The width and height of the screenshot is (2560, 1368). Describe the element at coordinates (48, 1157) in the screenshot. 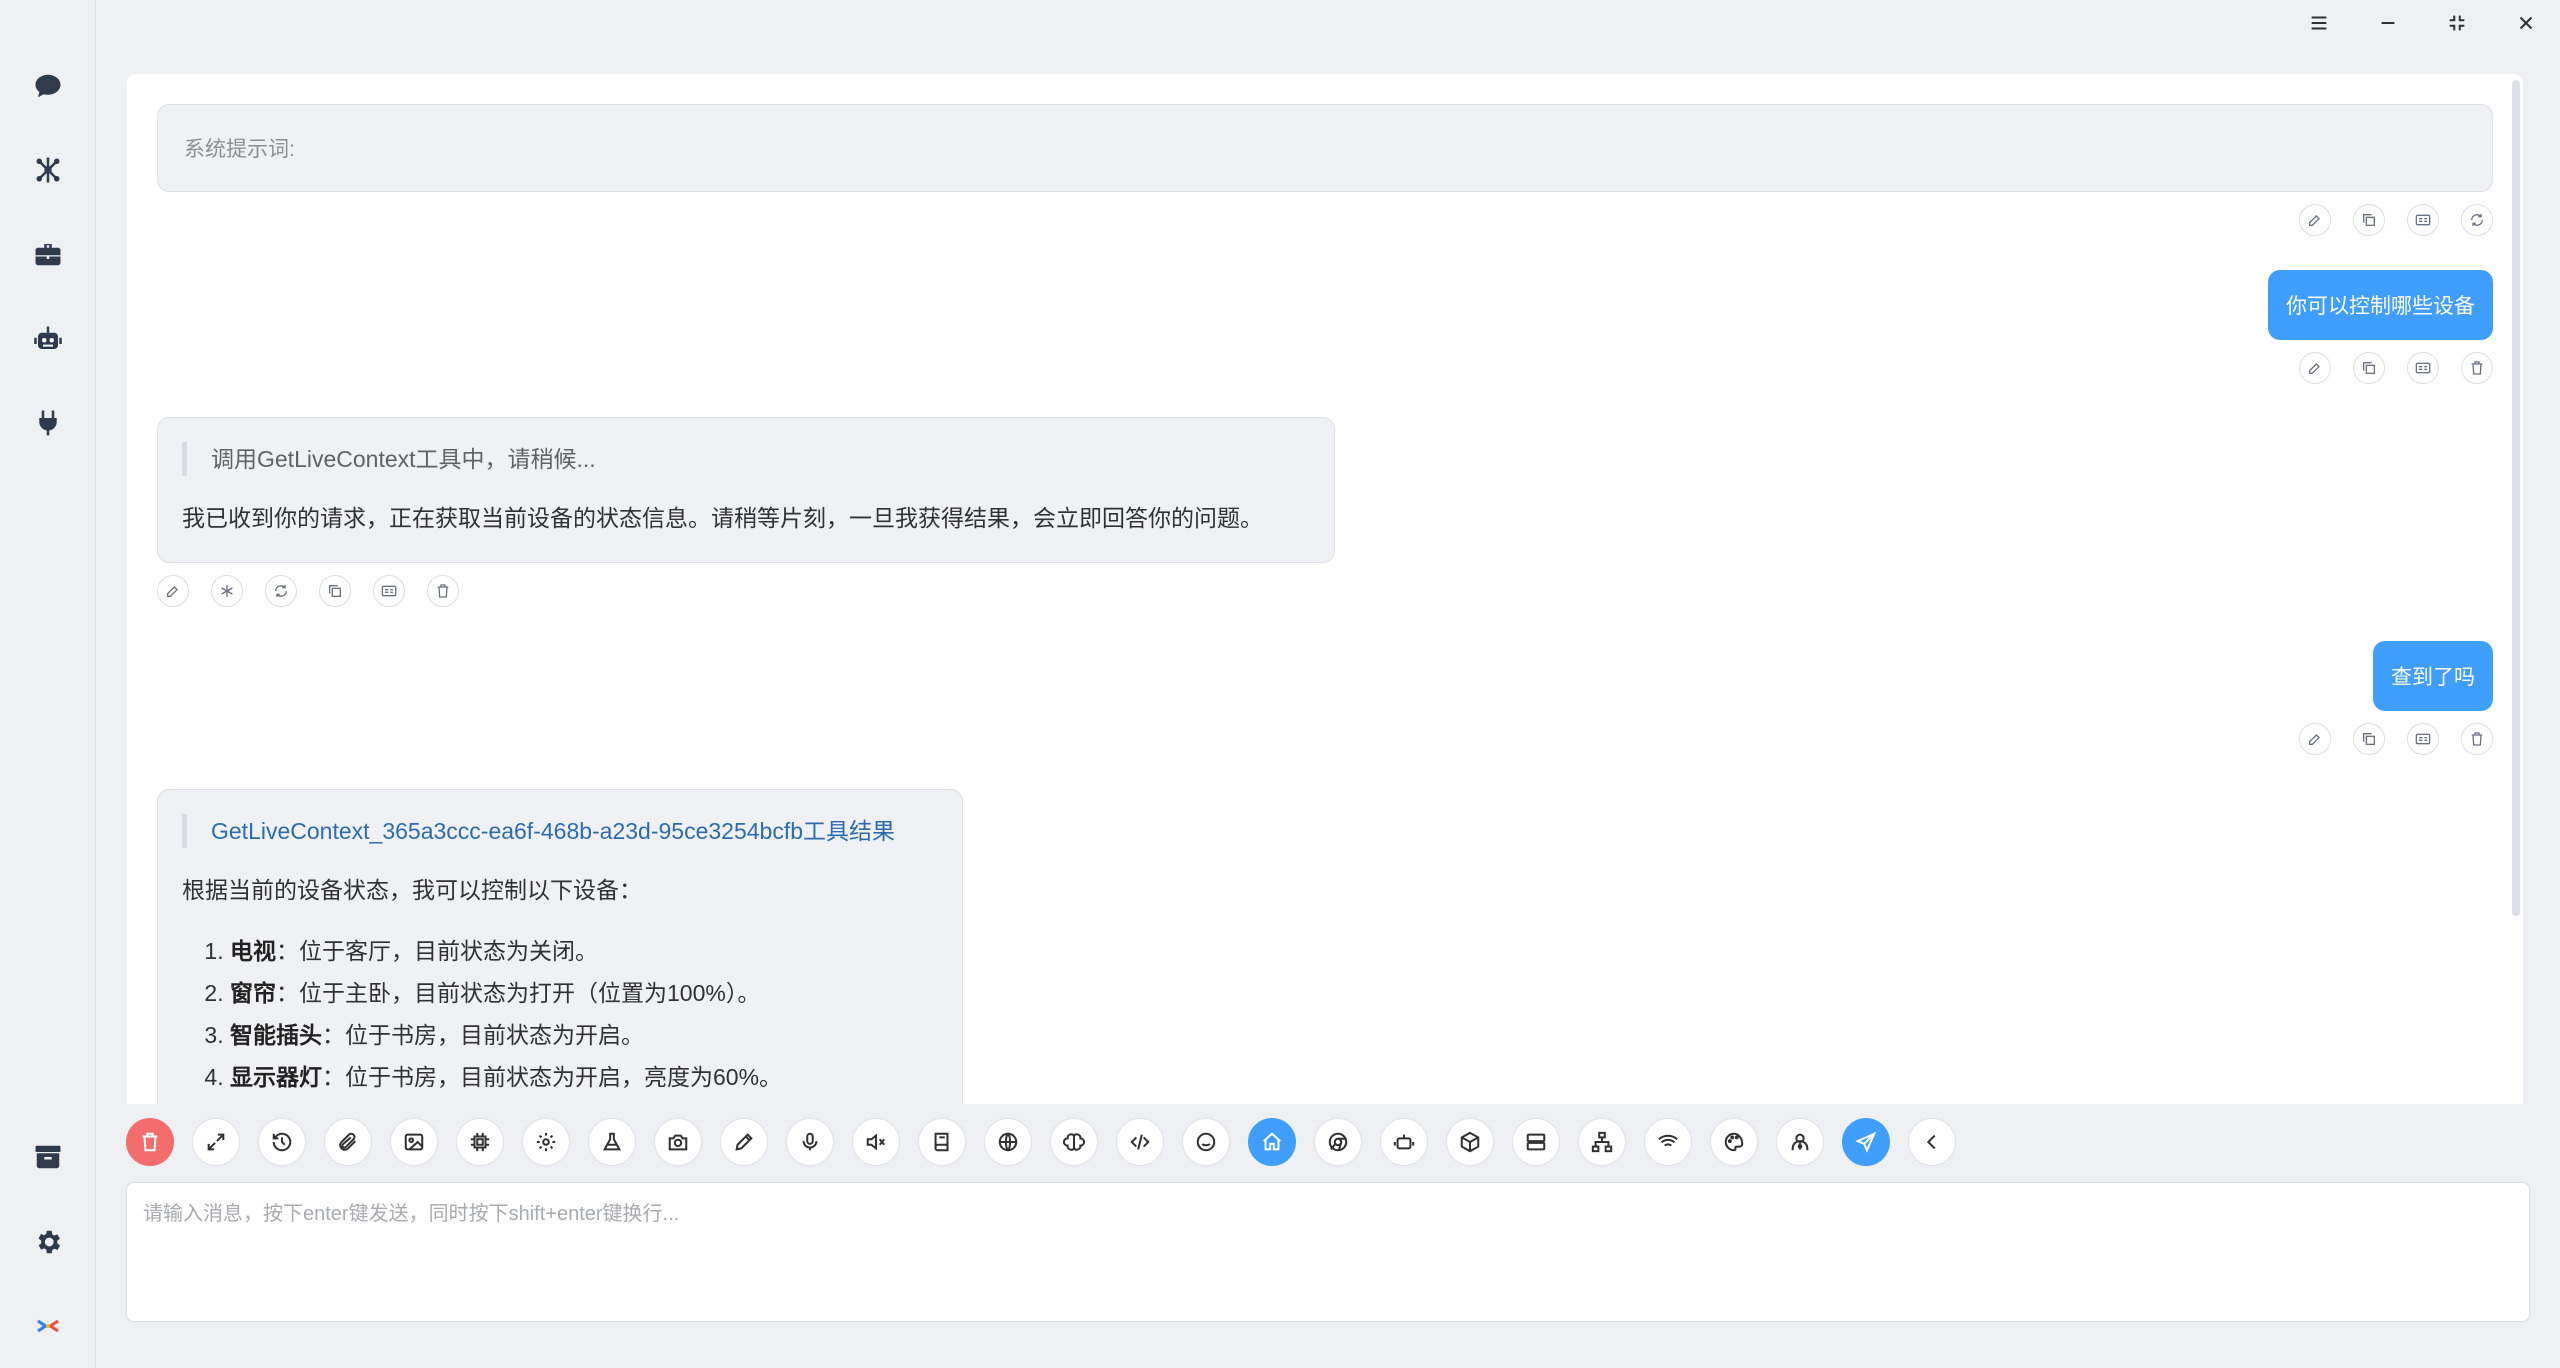

I see `archive-icon` at that location.